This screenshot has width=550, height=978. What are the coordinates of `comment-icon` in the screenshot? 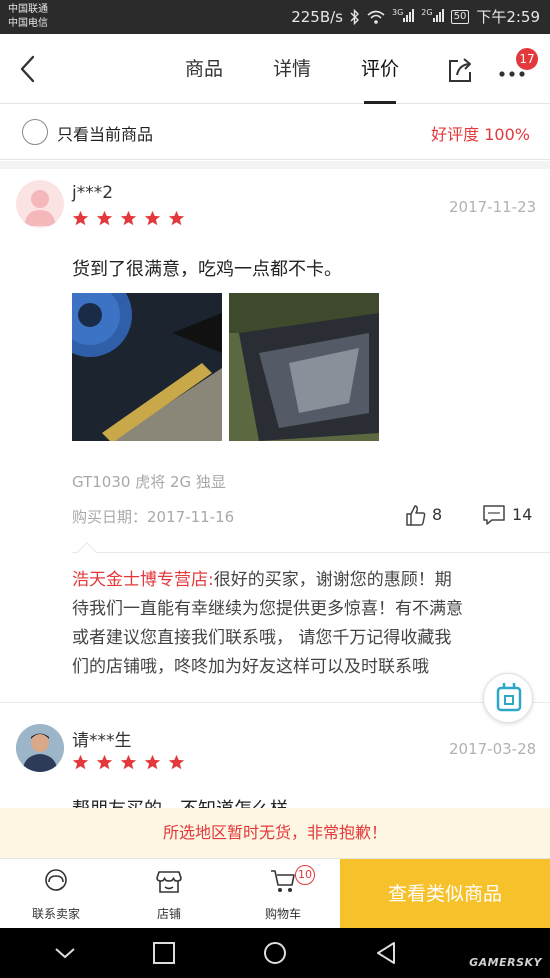 It's located at (494, 515).